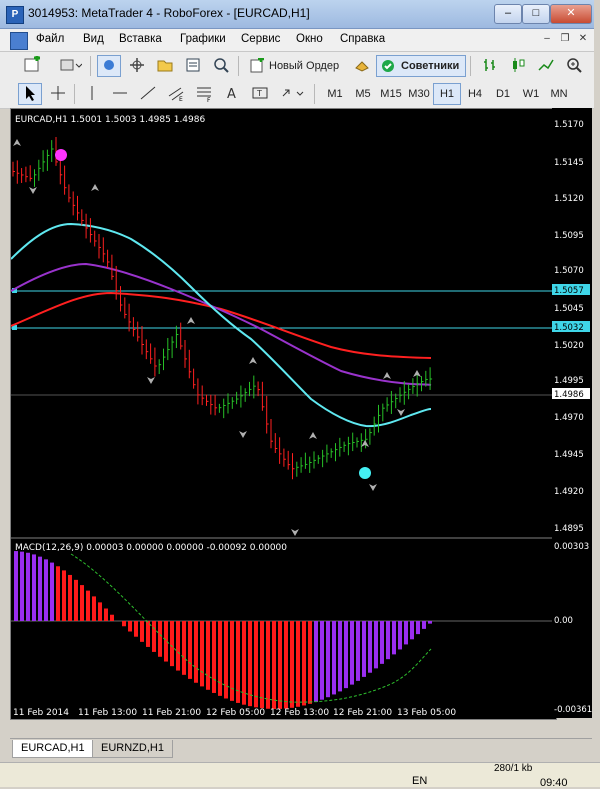 Image resolution: width=600 pixels, height=789 pixels. What do you see at coordinates (165, 66) in the screenshot?
I see `navigator-folder-icon` at bounding box center [165, 66].